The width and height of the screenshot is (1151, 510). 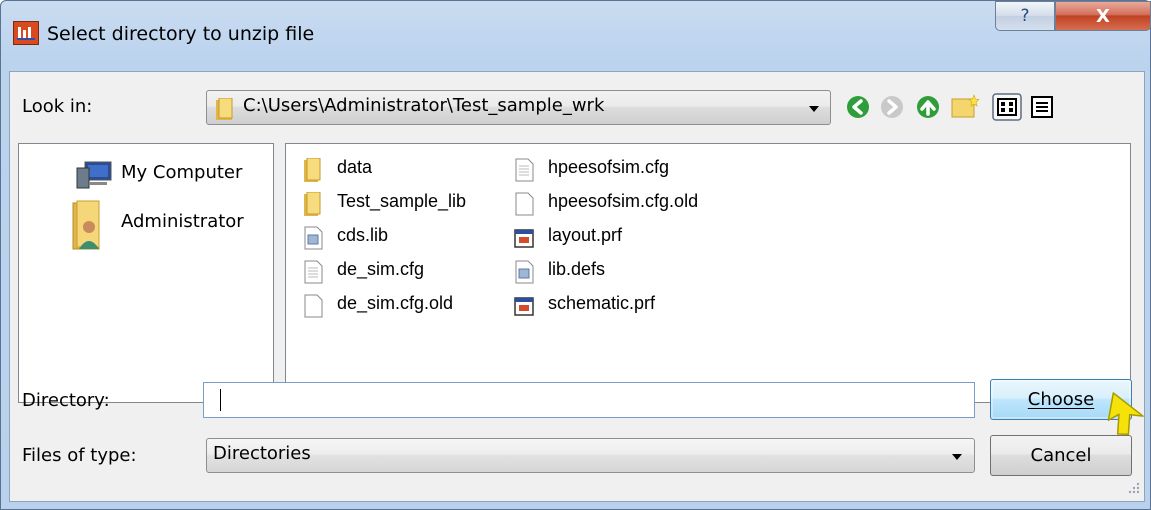 What do you see at coordinates (181, 34) in the screenshot?
I see `window-title: Select directory to unzip file` at bounding box center [181, 34].